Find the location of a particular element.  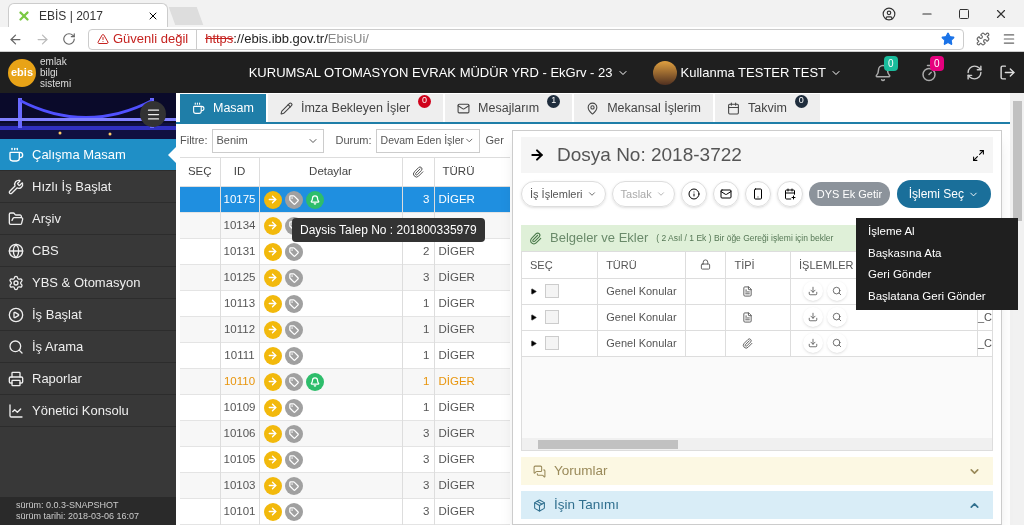

table-cell: 10109 is located at coordinates (239, 407).